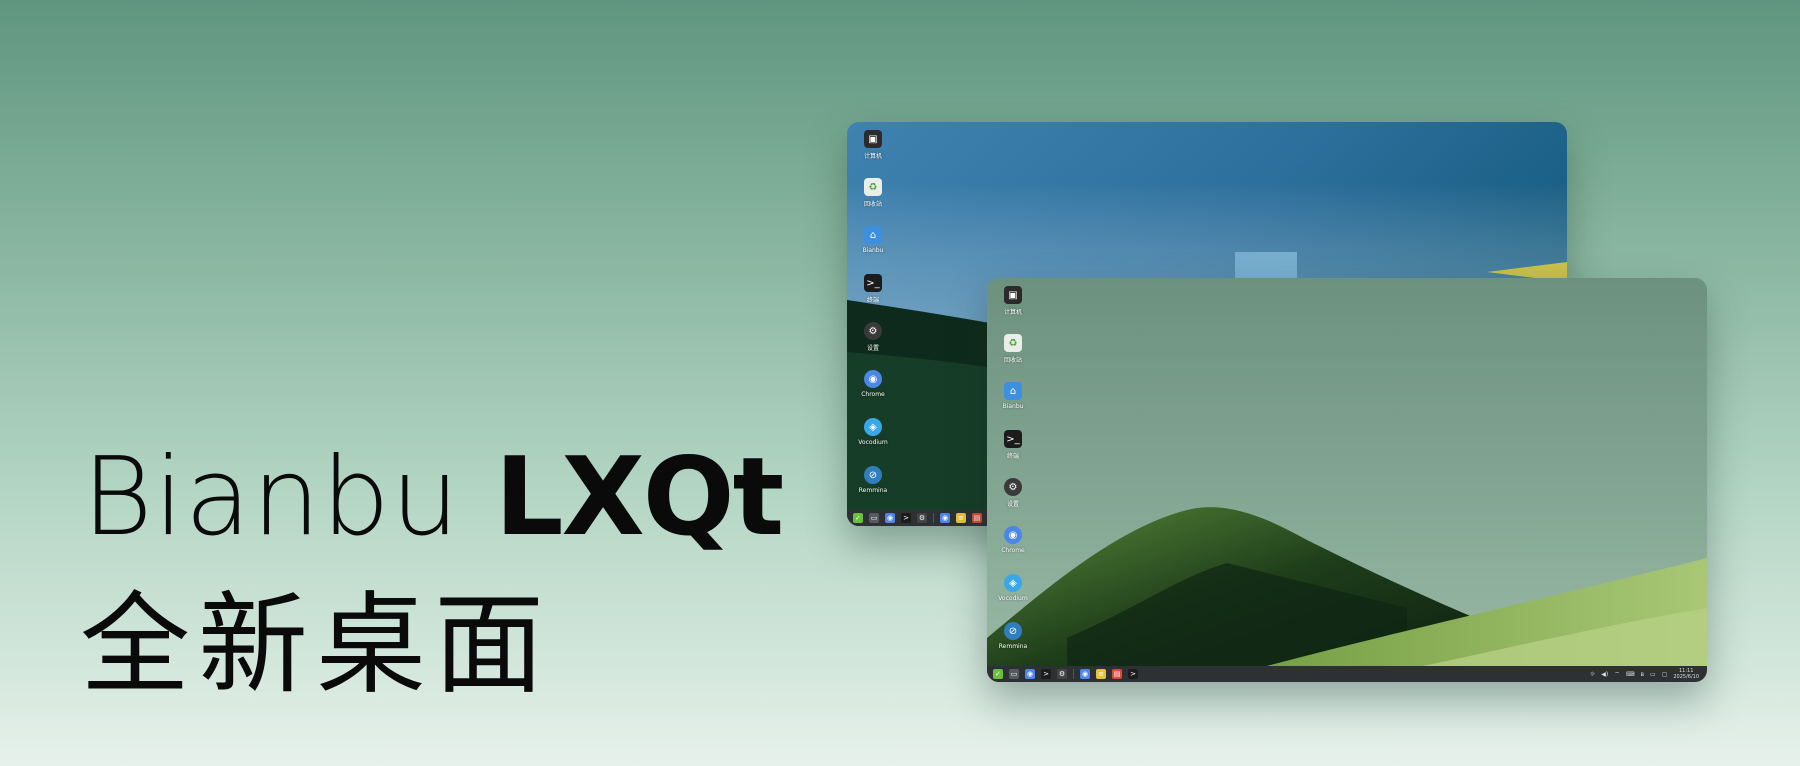 Image resolution: width=1800 pixels, height=766 pixels. What do you see at coordinates (1592, 674) in the screenshot?
I see `brightness-icon: ☼` at bounding box center [1592, 674].